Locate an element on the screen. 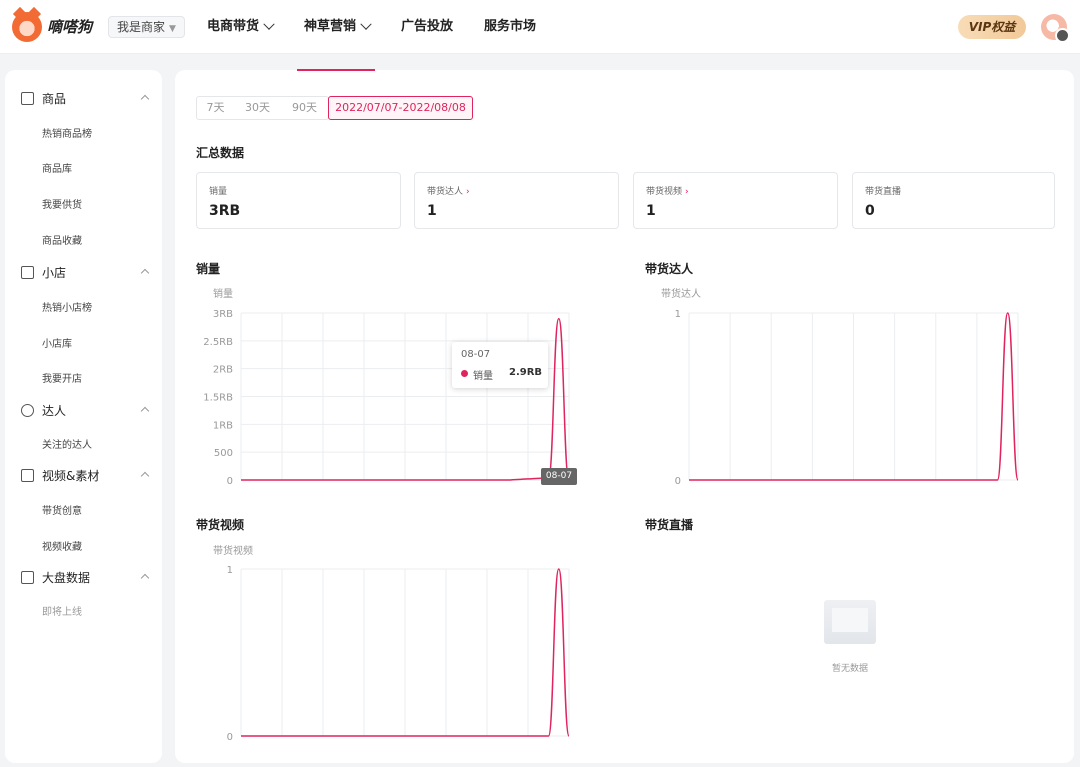 This screenshot has width=1080, height=767. summary-card-influencers: 带货达人 › 1 is located at coordinates (516, 200).